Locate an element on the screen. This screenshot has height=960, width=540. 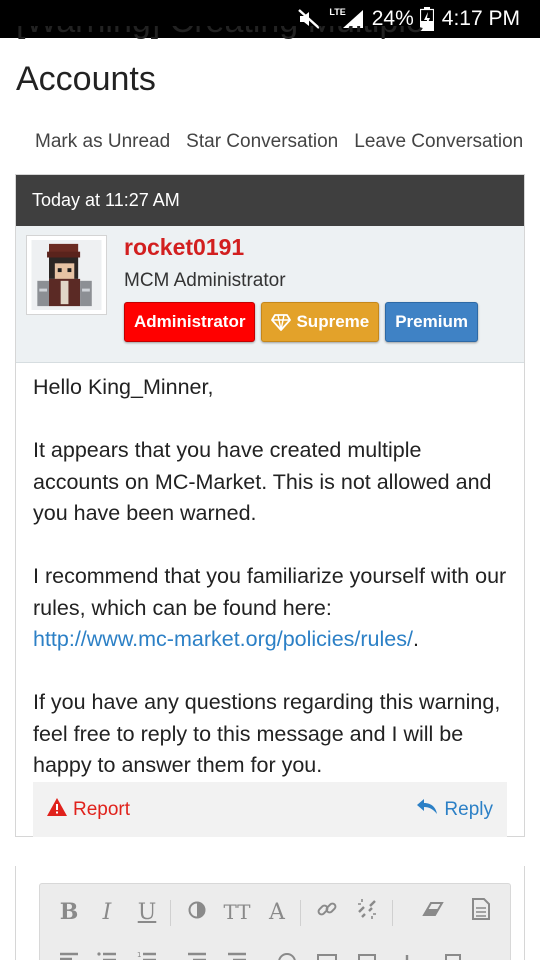
administrator-badge: Administrator is located at coordinates (190, 322).